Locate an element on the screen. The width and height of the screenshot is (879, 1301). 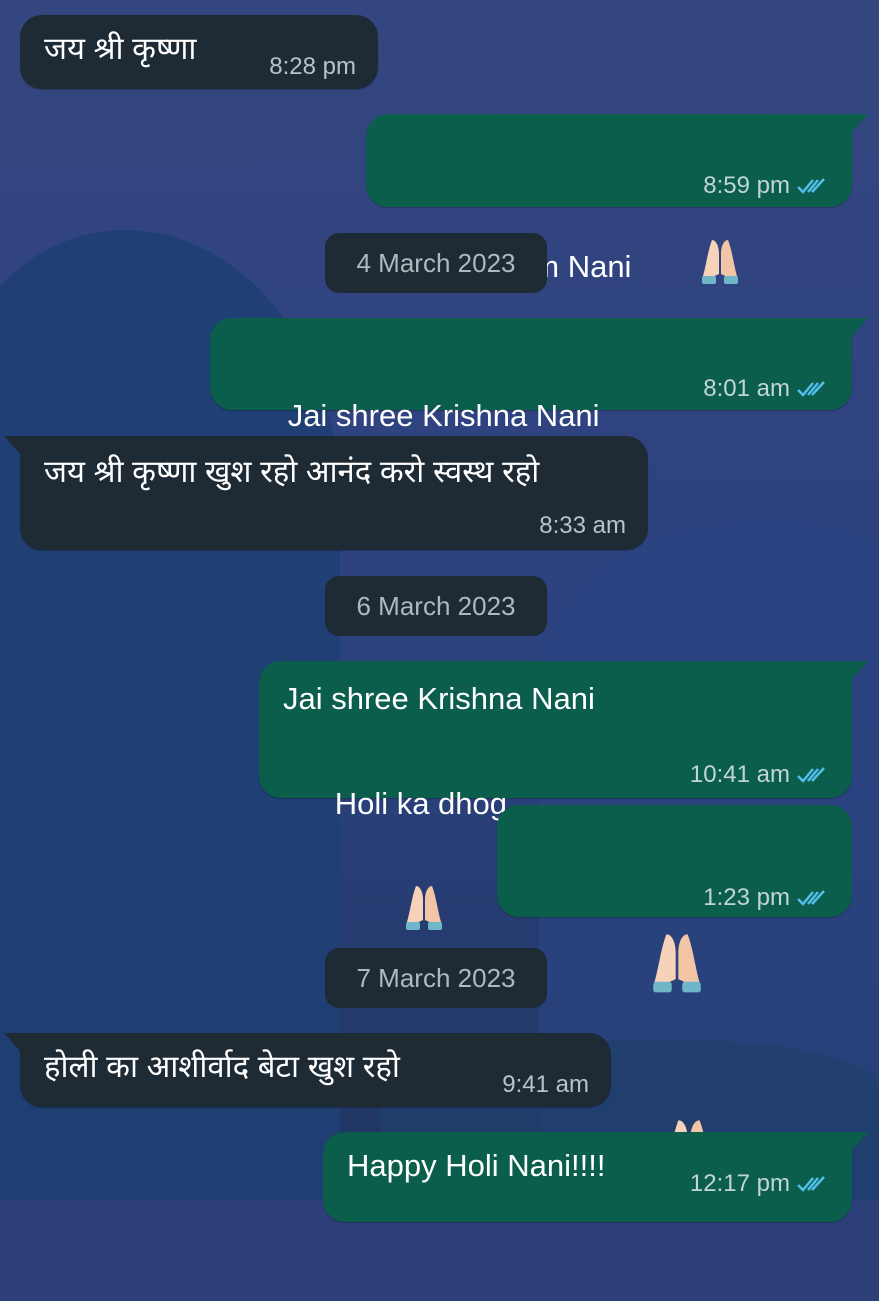
message-text-line-1: Jai shree Krishna Nani is located at coordinates (439, 698).